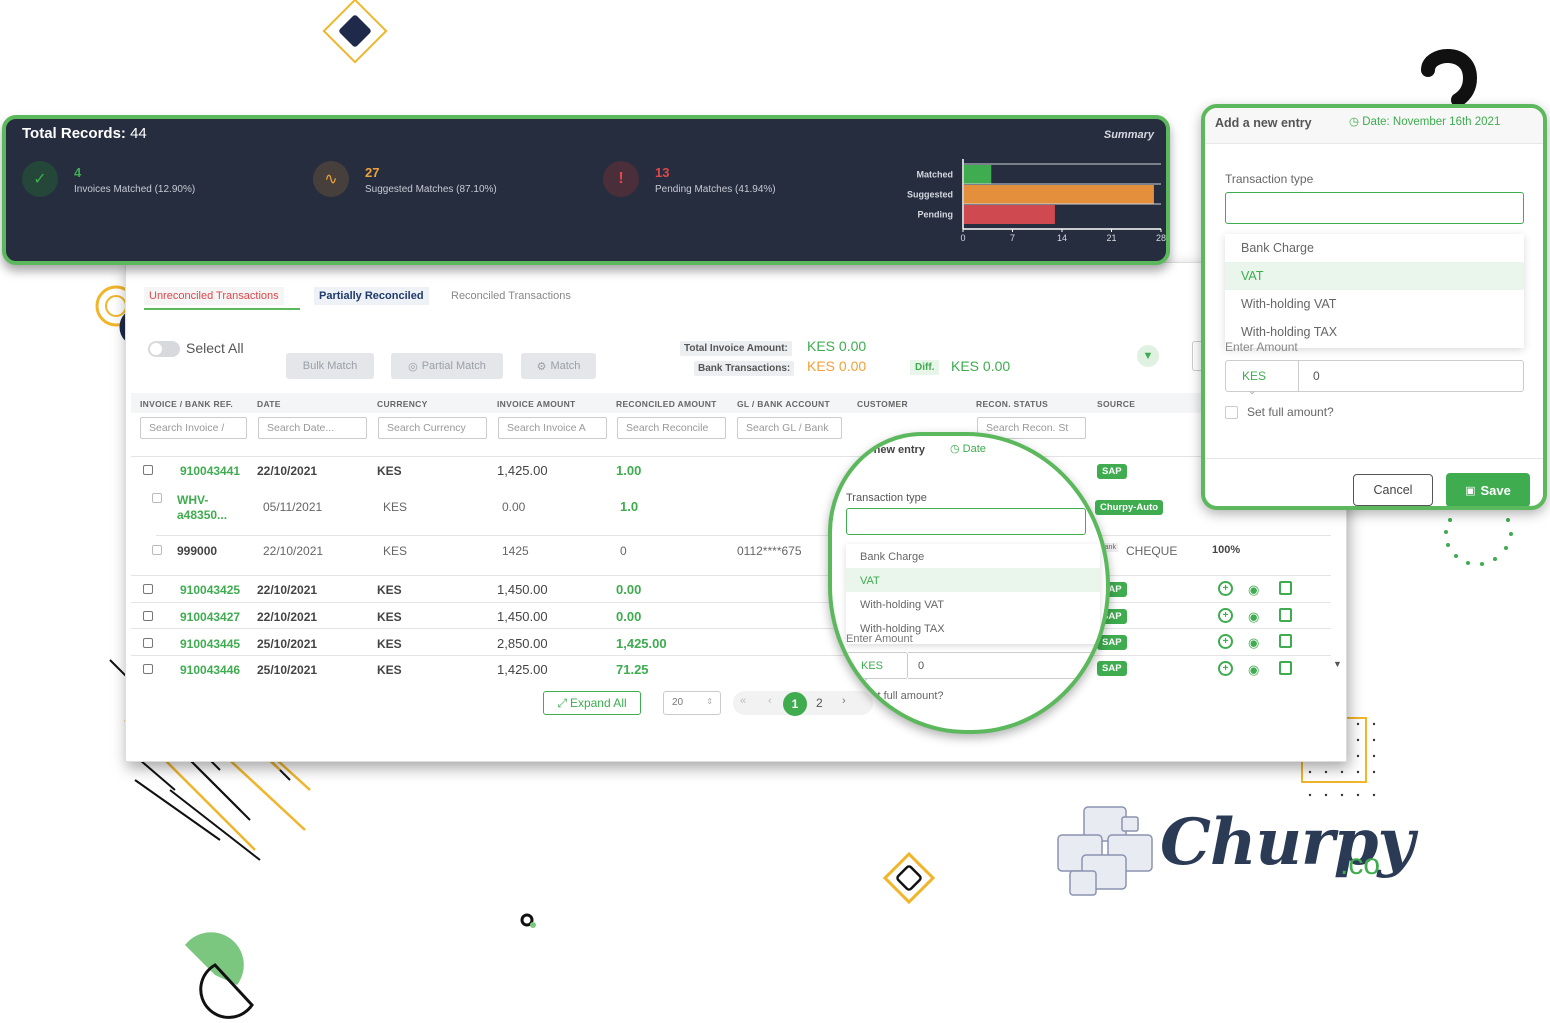  I want to click on tab-active-underline, so click(222, 309).